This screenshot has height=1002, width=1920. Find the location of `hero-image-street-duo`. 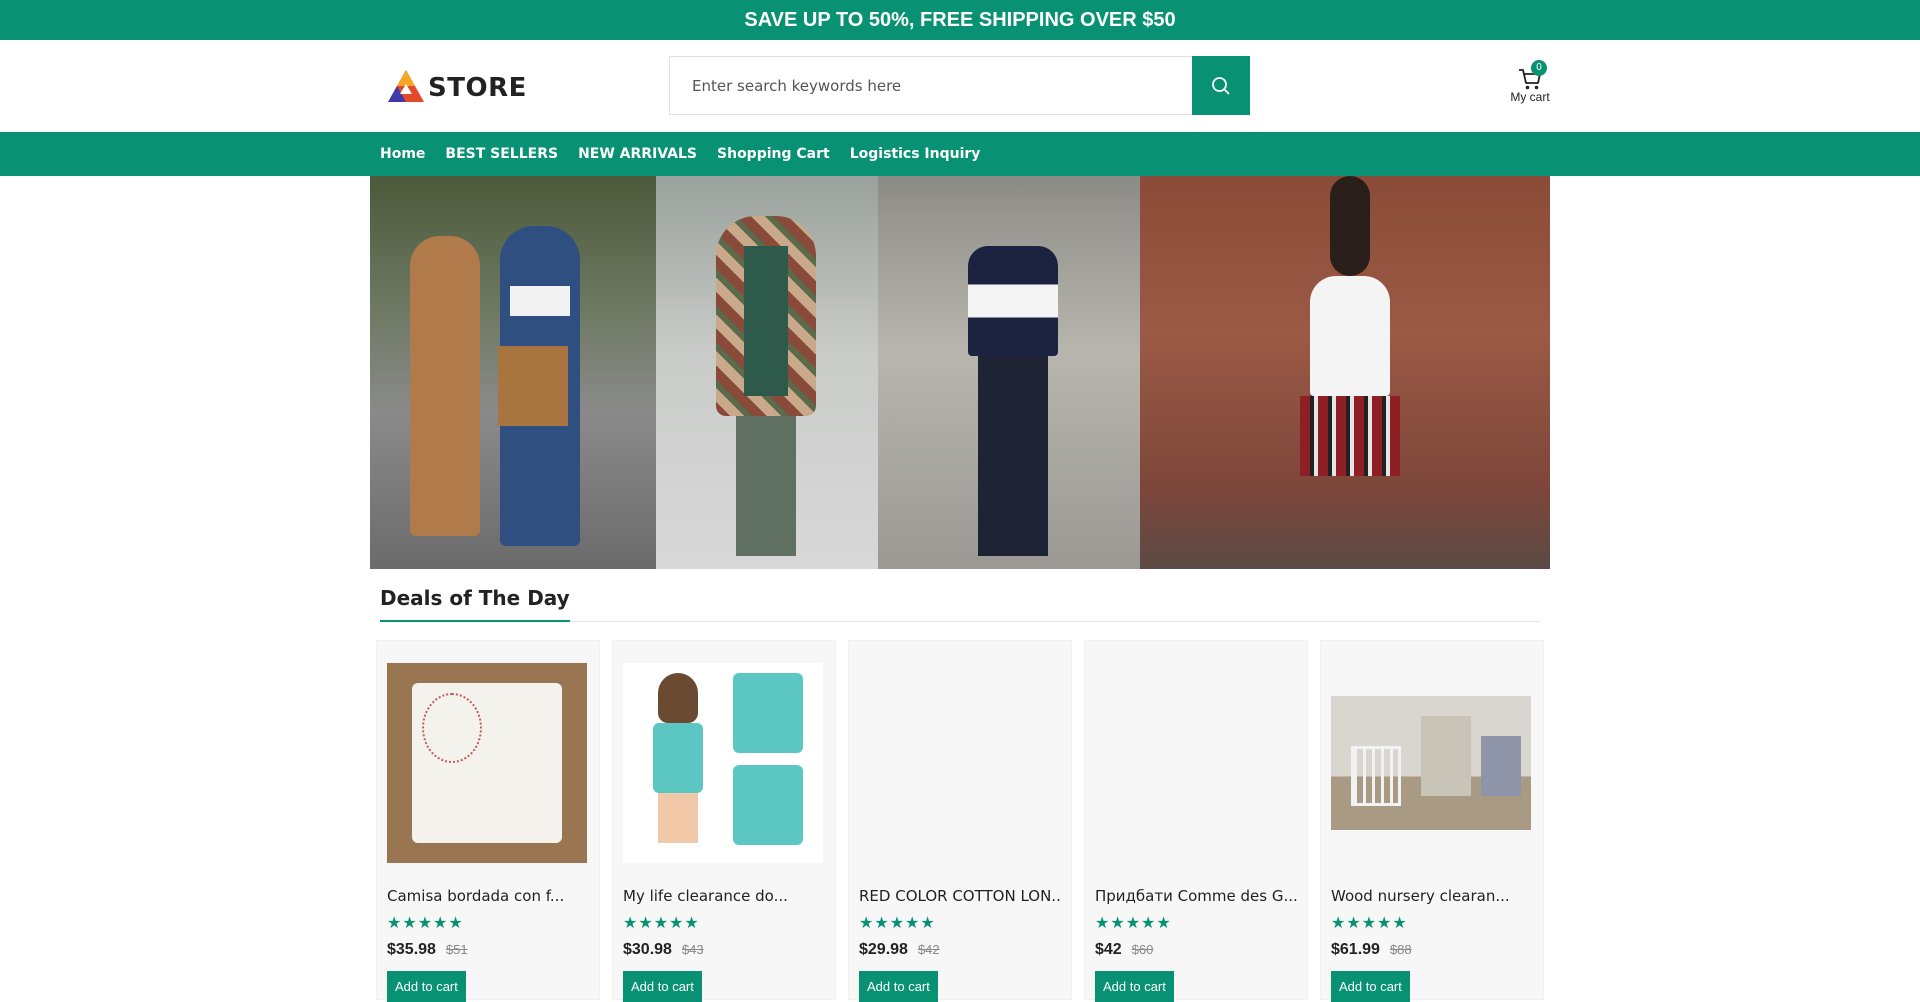

hero-image-street-duo is located at coordinates (513, 372).